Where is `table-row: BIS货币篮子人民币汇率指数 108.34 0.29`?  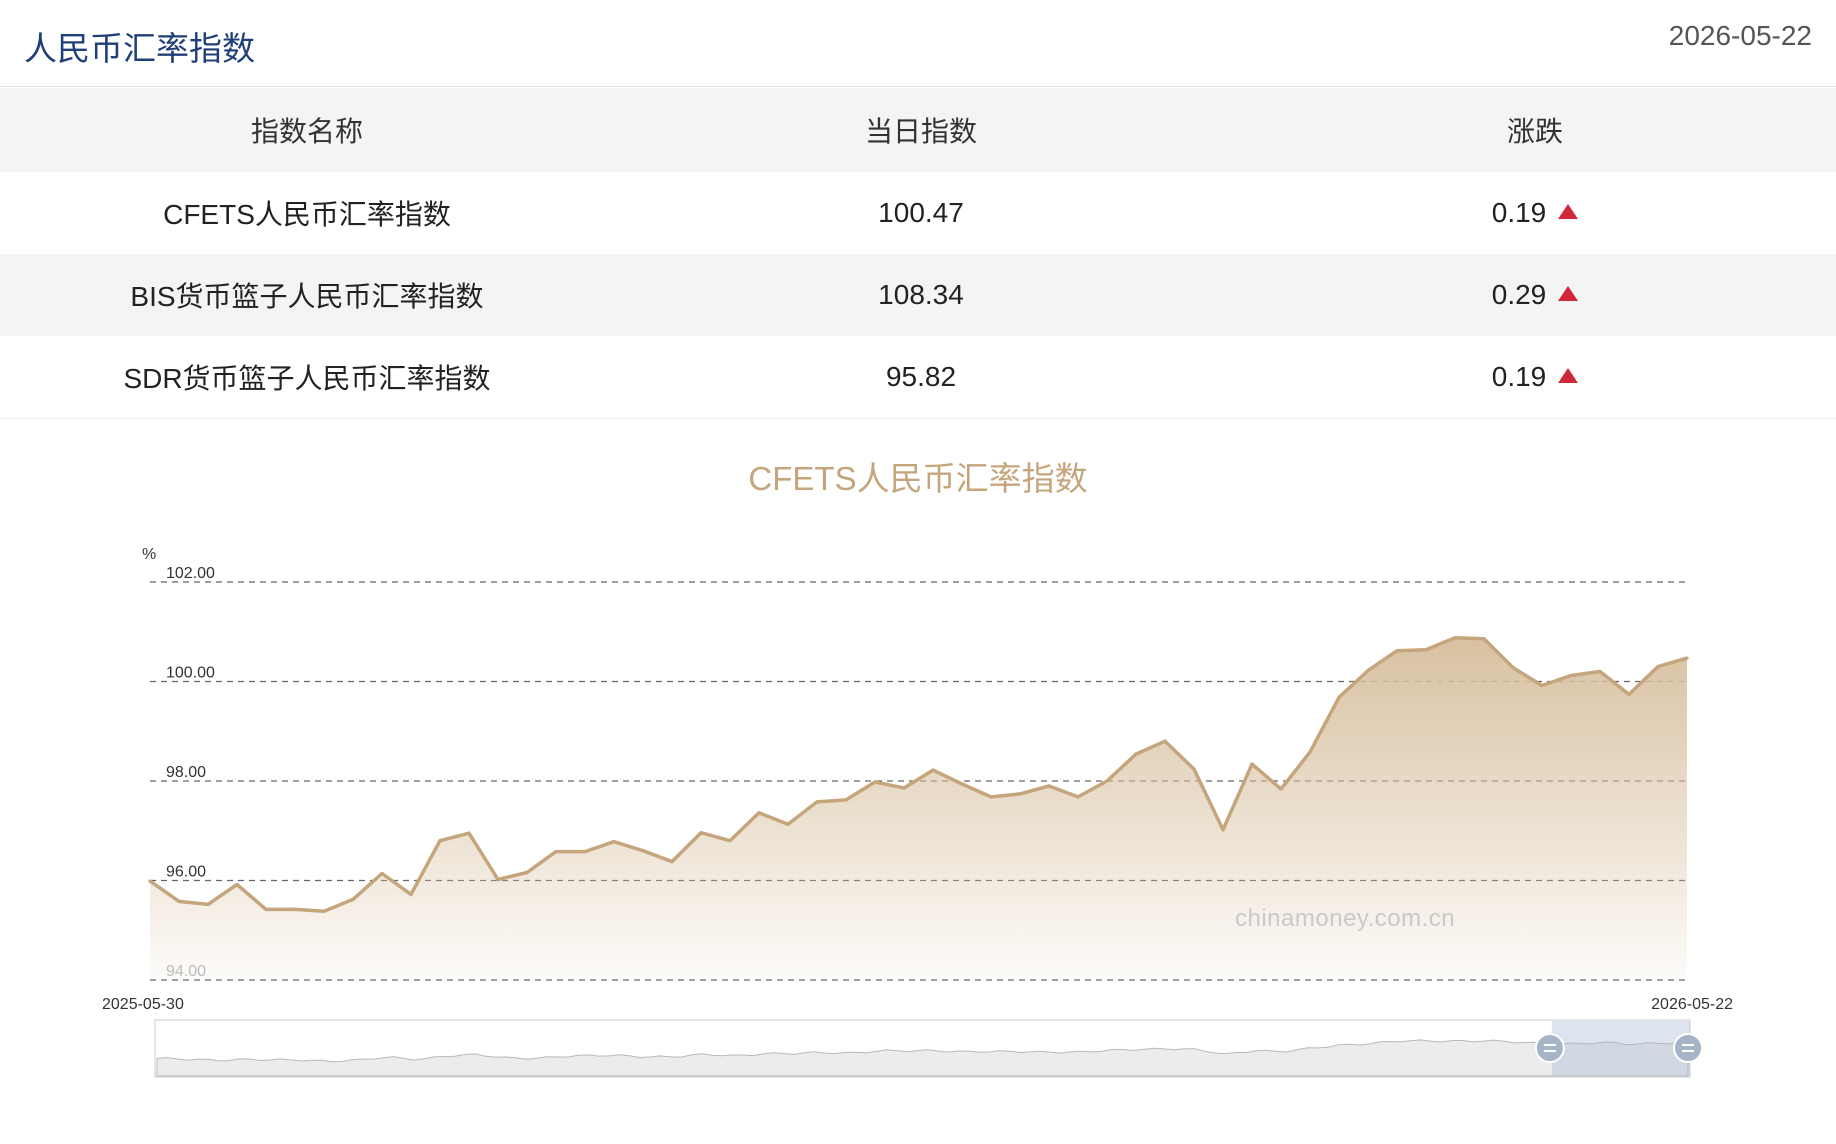
table-row: BIS货币篮子人民币汇率指数 108.34 0.29 is located at coordinates (918, 295).